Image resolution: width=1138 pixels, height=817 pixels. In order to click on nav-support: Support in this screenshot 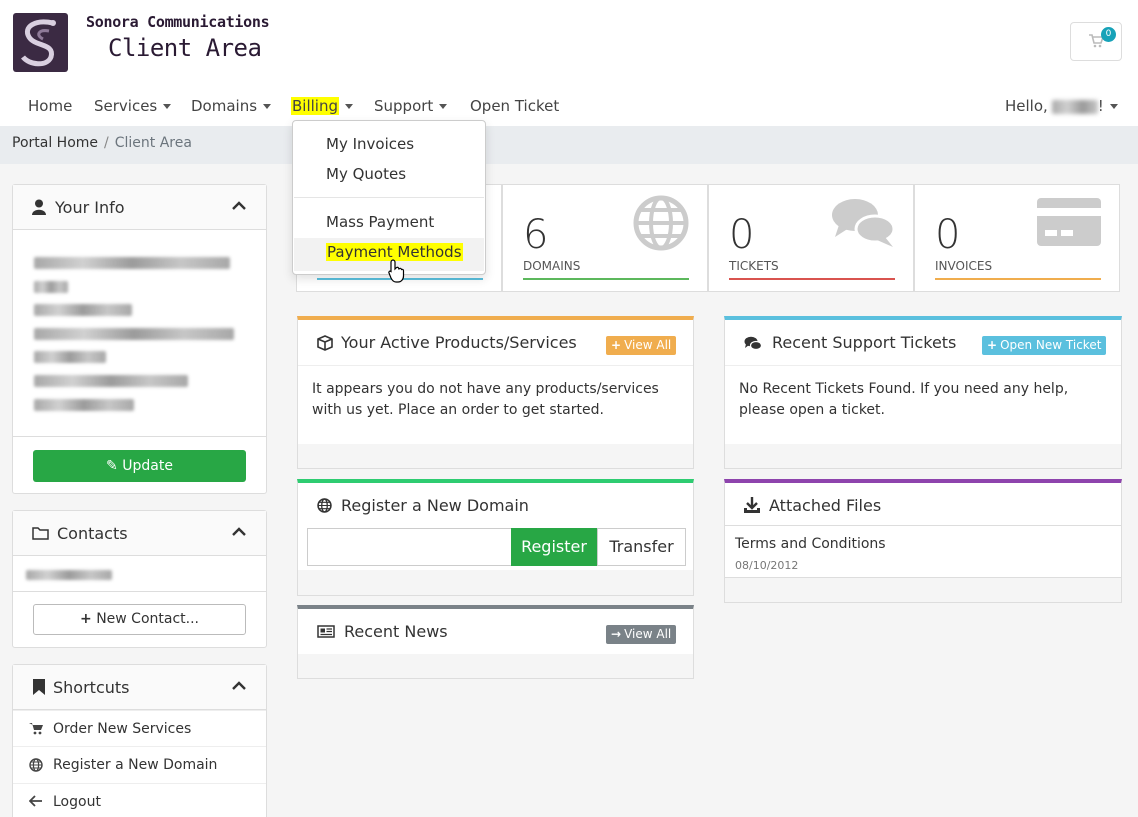, I will do `click(411, 106)`.